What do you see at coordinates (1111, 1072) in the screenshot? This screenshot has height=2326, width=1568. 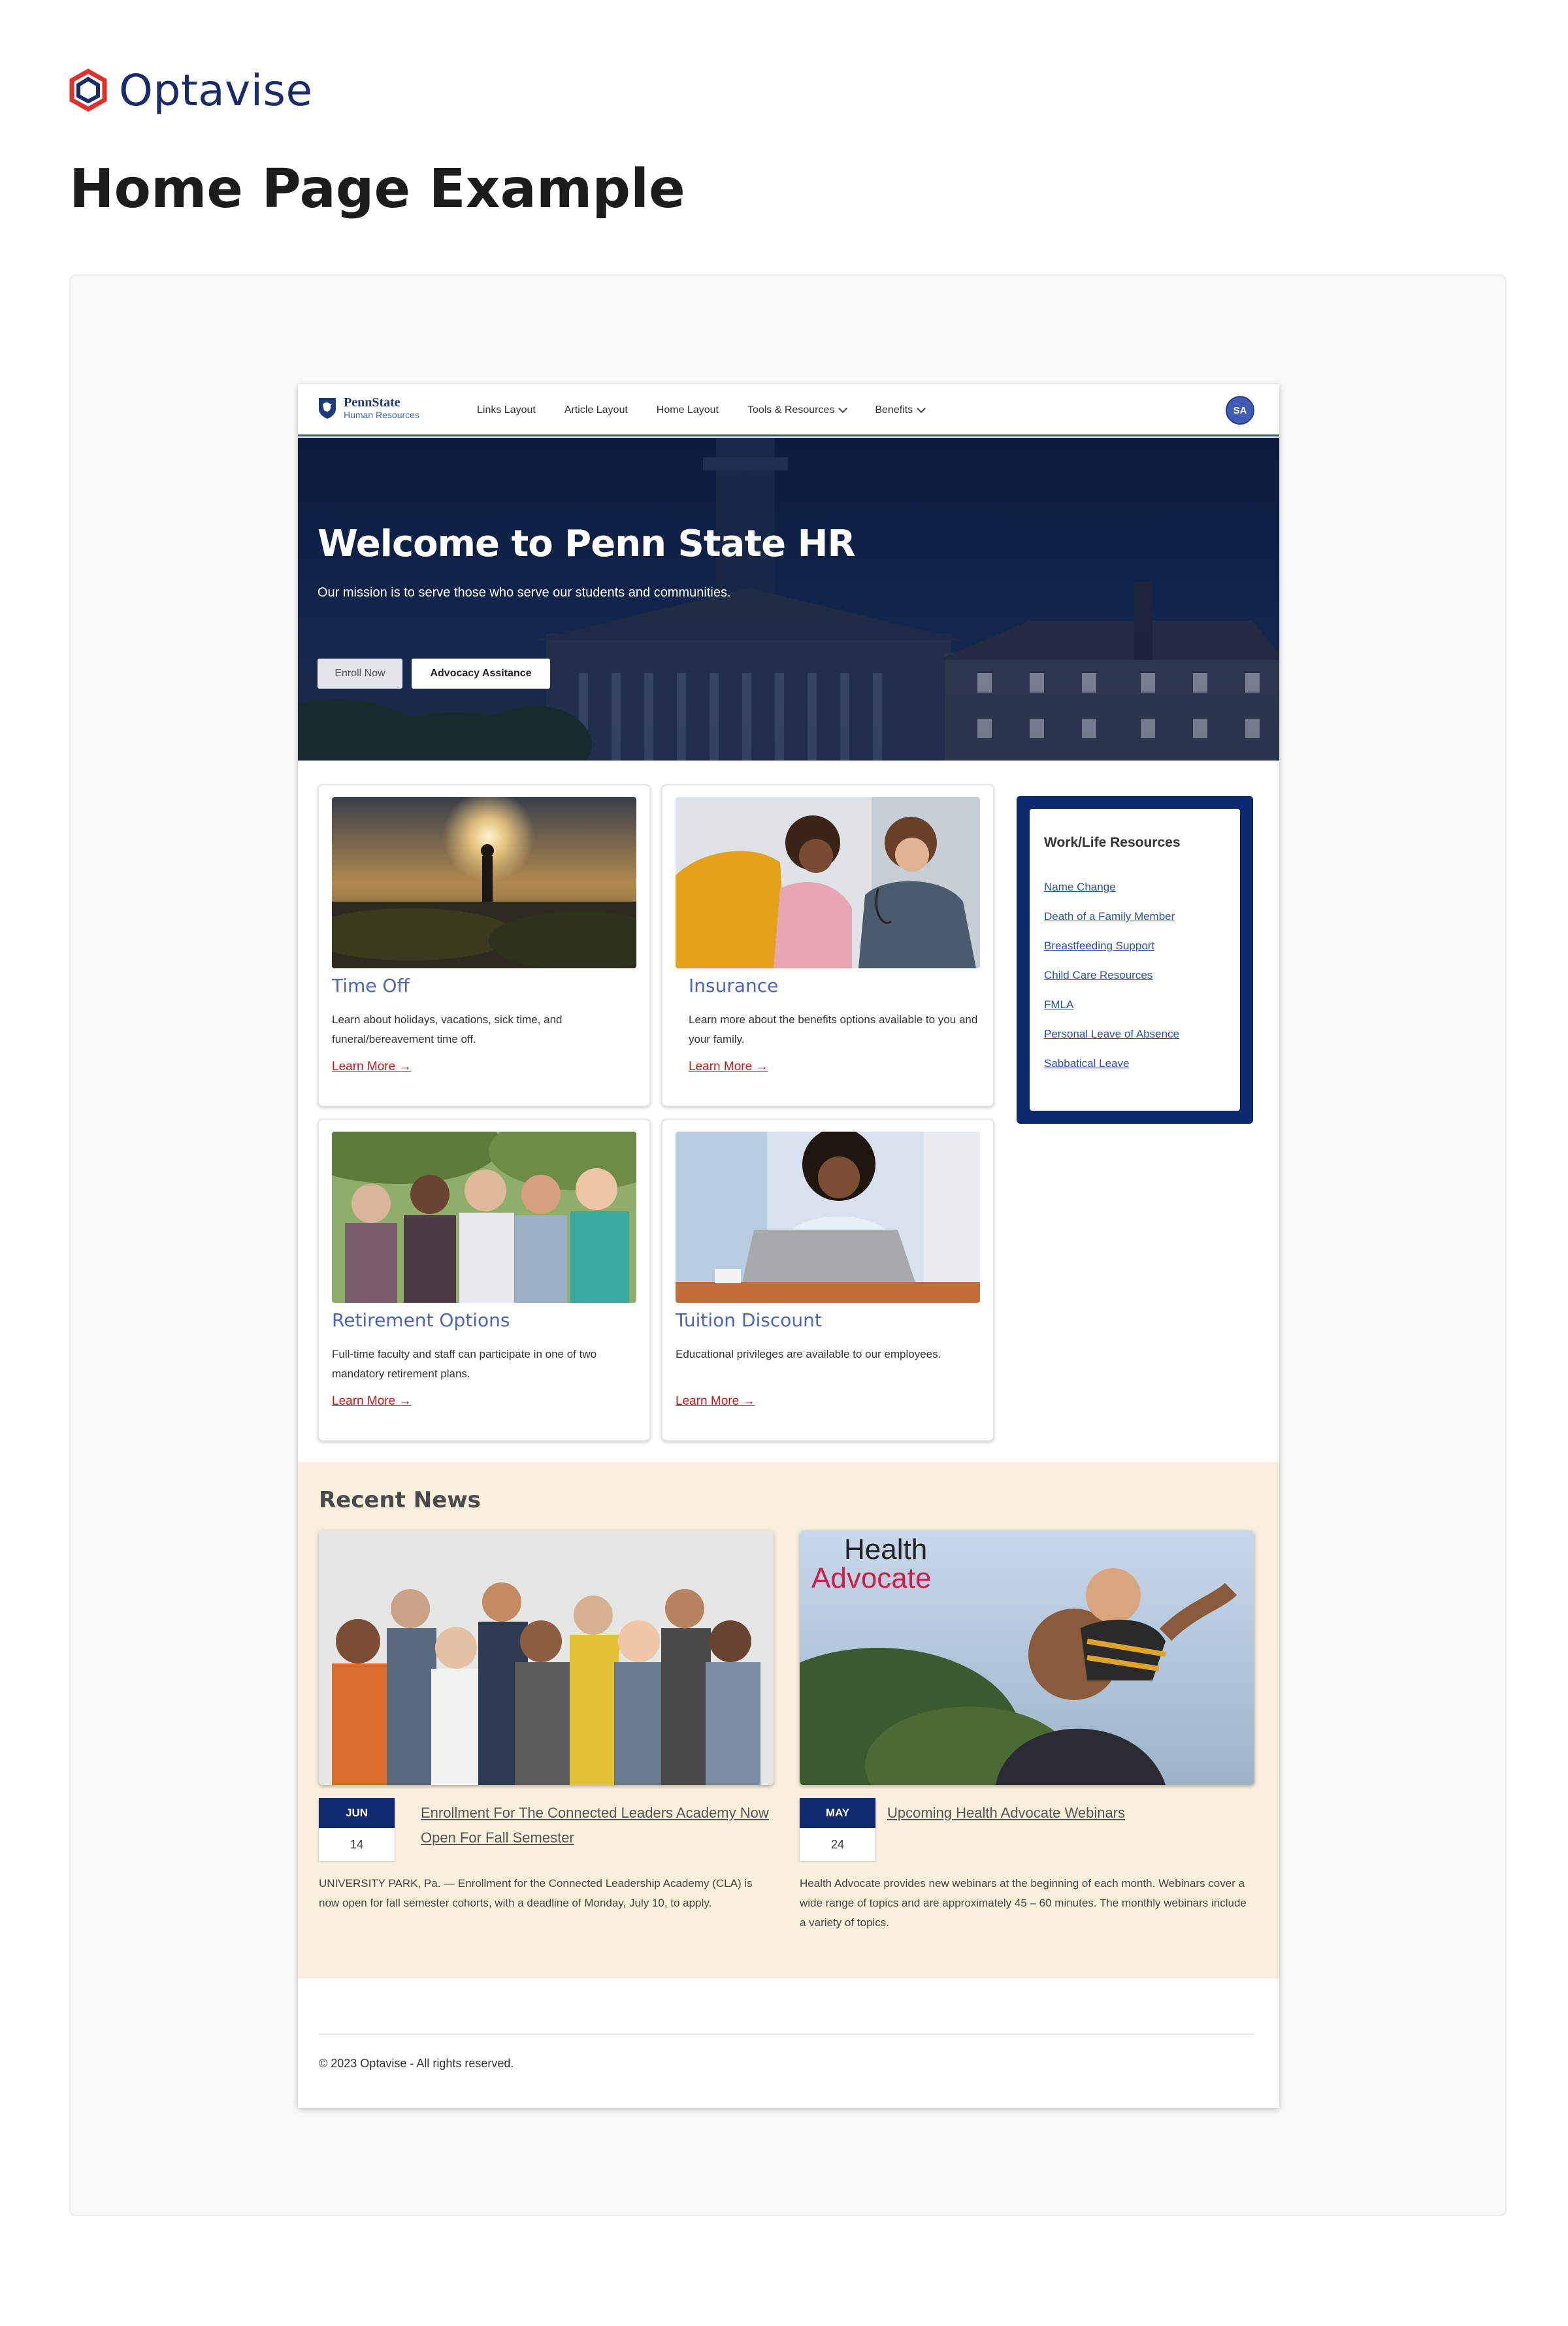 I see `sidebar-link-sabbatical-leave: Sabbatical Leave` at bounding box center [1111, 1072].